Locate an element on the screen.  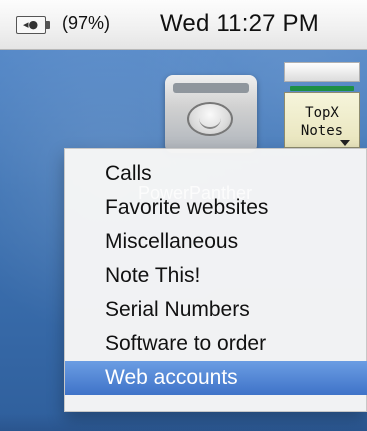
menu-item-miscellaneous: Miscellaneous is located at coordinates (216, 242).